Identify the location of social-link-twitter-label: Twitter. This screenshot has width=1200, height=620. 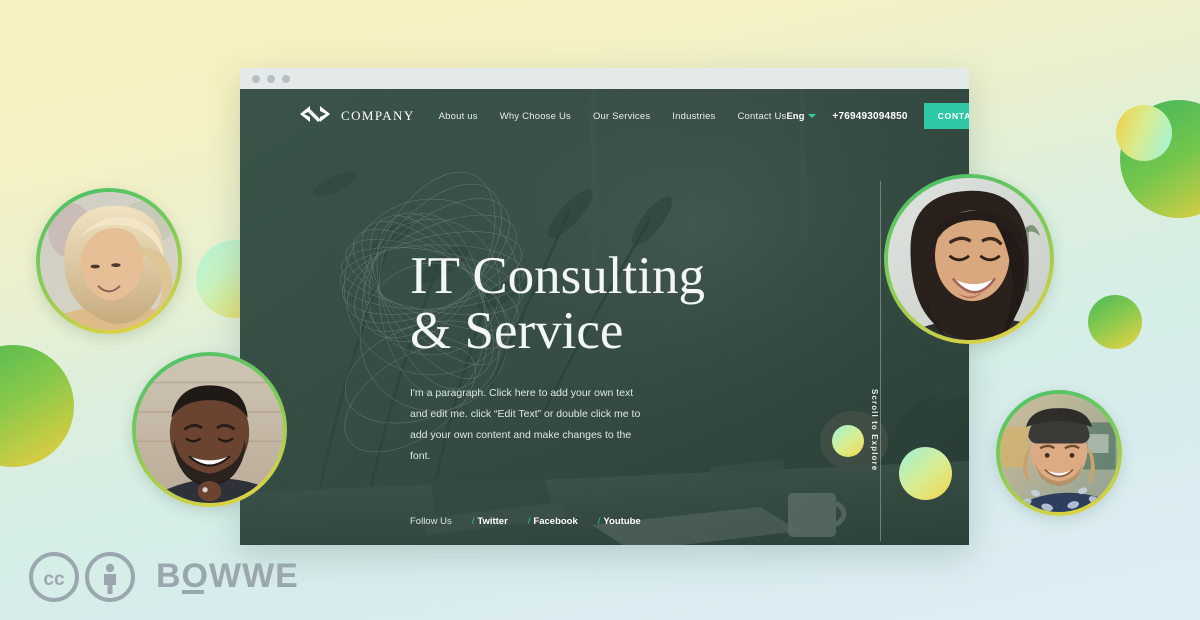
(492, 521).